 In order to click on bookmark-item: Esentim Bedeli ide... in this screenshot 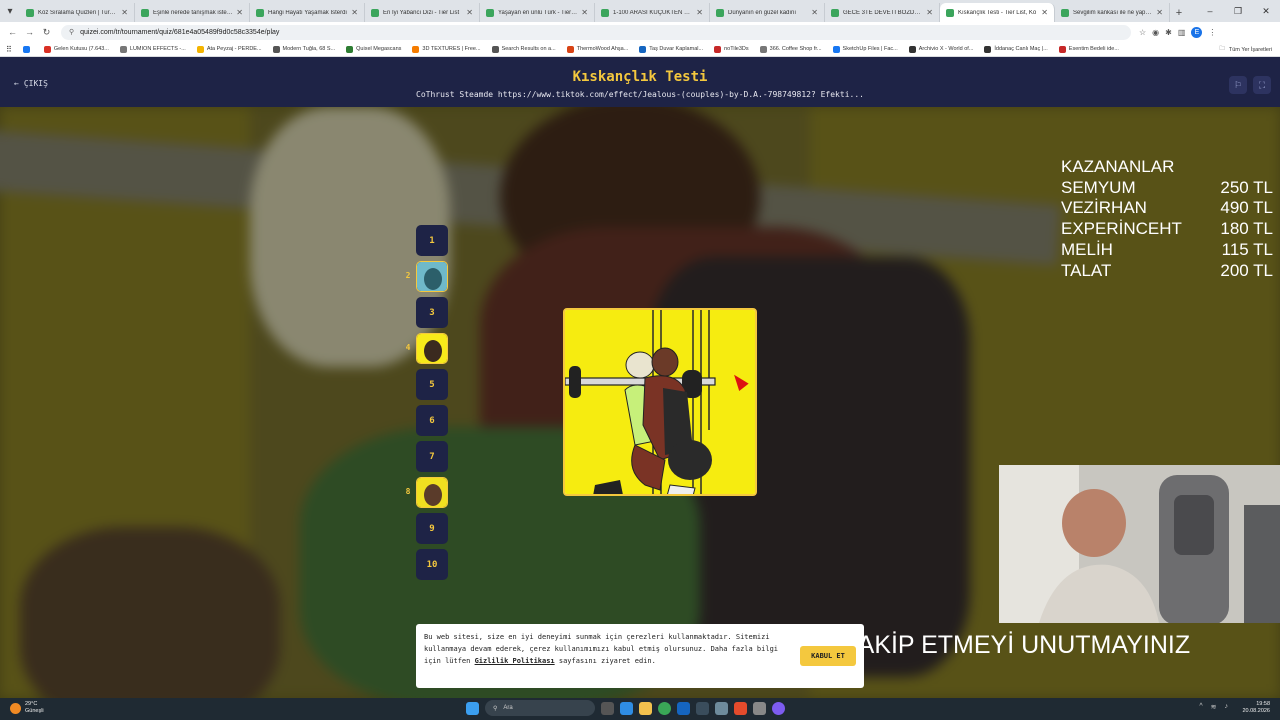, I will do `click(1088, 49)`.